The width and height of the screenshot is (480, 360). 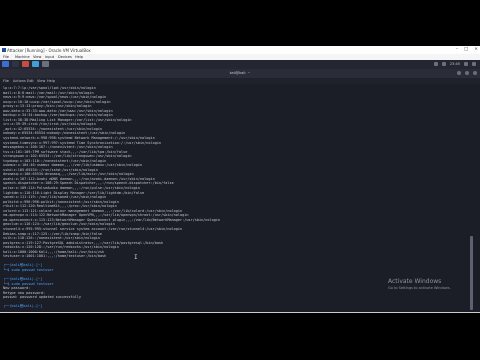 I want to click on terminal-title: kali@kali: ~, so click(x=240, y=73).